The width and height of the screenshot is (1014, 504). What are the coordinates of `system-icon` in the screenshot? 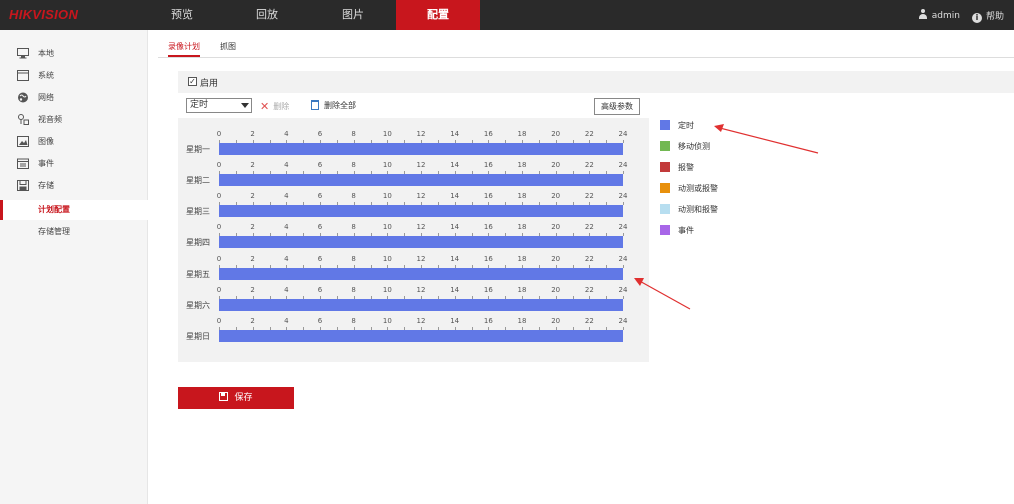 It's located at (23, 75).